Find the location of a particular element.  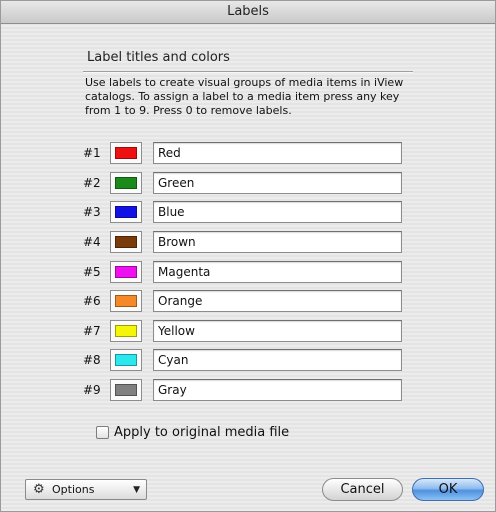

label-number: #2 is located at coordinates (92, 183).